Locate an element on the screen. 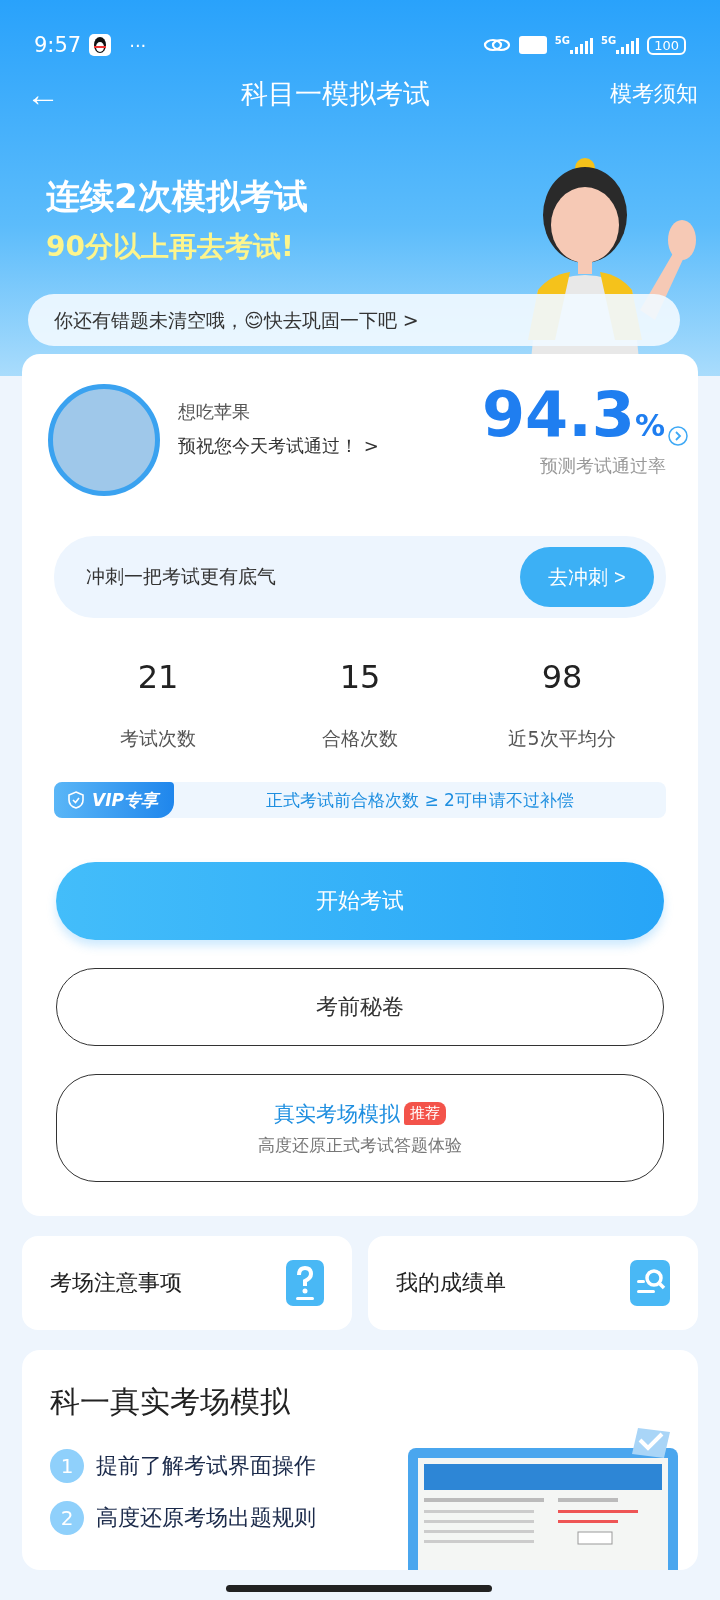 The image size is (720, 1600). more-indicator: ··· is located at coordinates (138, 45).